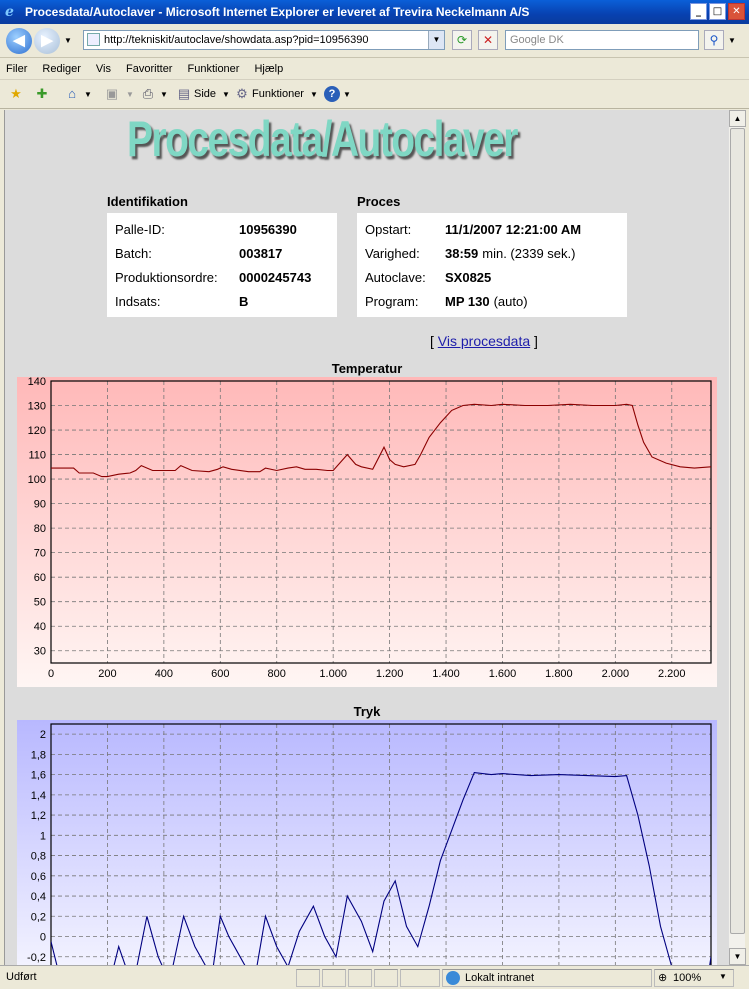 This screenshot has width=749, height=989. What do you see at coordinates (40, 627) in the screenshot?
I see `y-tick-label: 40` at bounding box center [40, 627].